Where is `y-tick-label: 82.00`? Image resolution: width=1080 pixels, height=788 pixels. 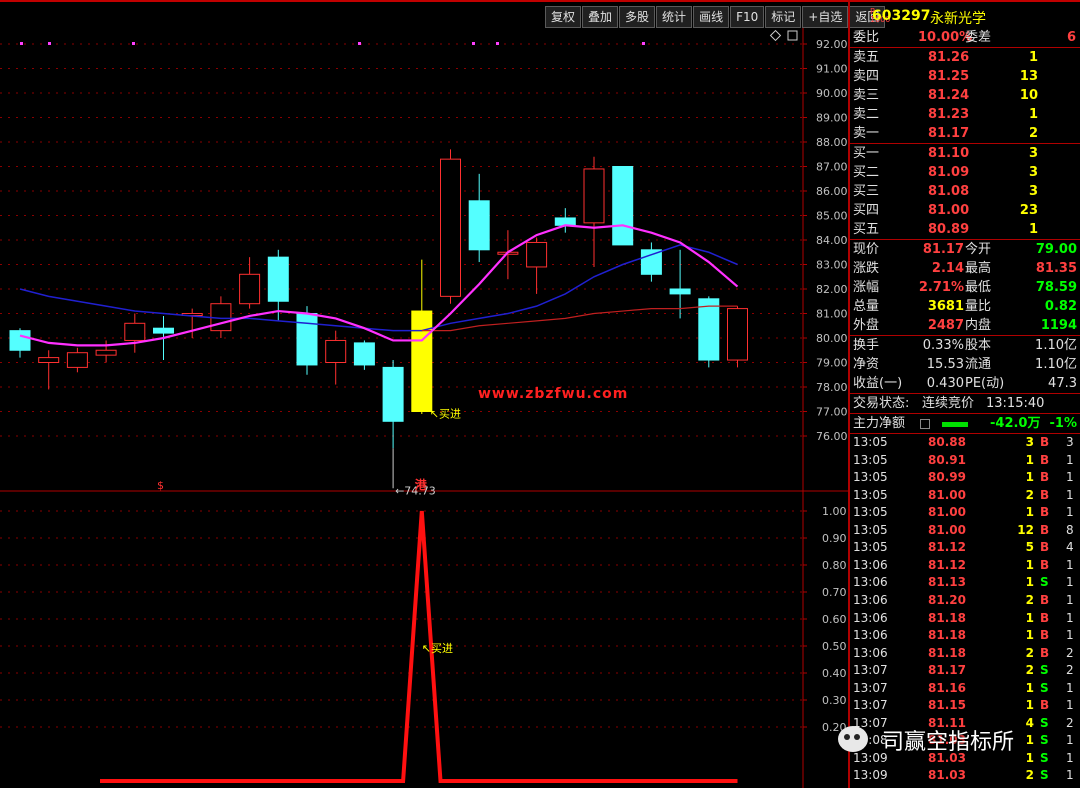
y-tick-label: 82.00 is located at coordinates (832, 289).